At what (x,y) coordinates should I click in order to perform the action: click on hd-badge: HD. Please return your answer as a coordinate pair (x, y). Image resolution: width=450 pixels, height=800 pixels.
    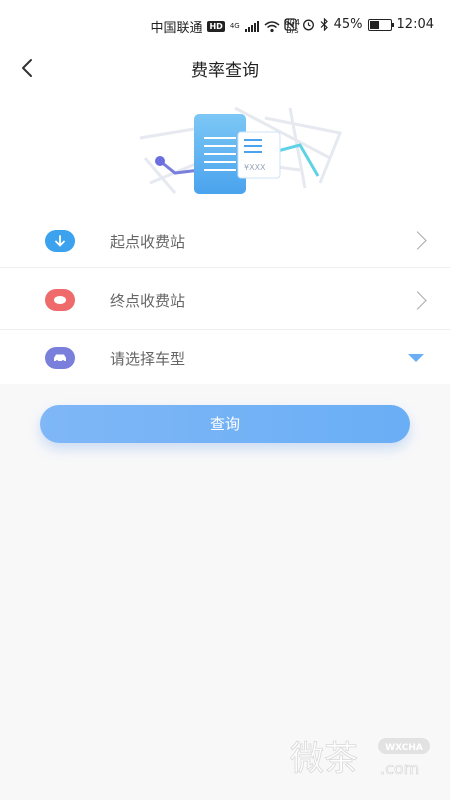
    Looking at the image, I should click on (216, 26).